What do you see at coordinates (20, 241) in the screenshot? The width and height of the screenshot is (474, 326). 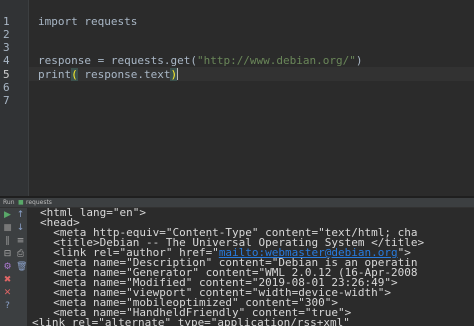 I see `soft-wrap-icon: ≡` at bounding box center [20, 241].